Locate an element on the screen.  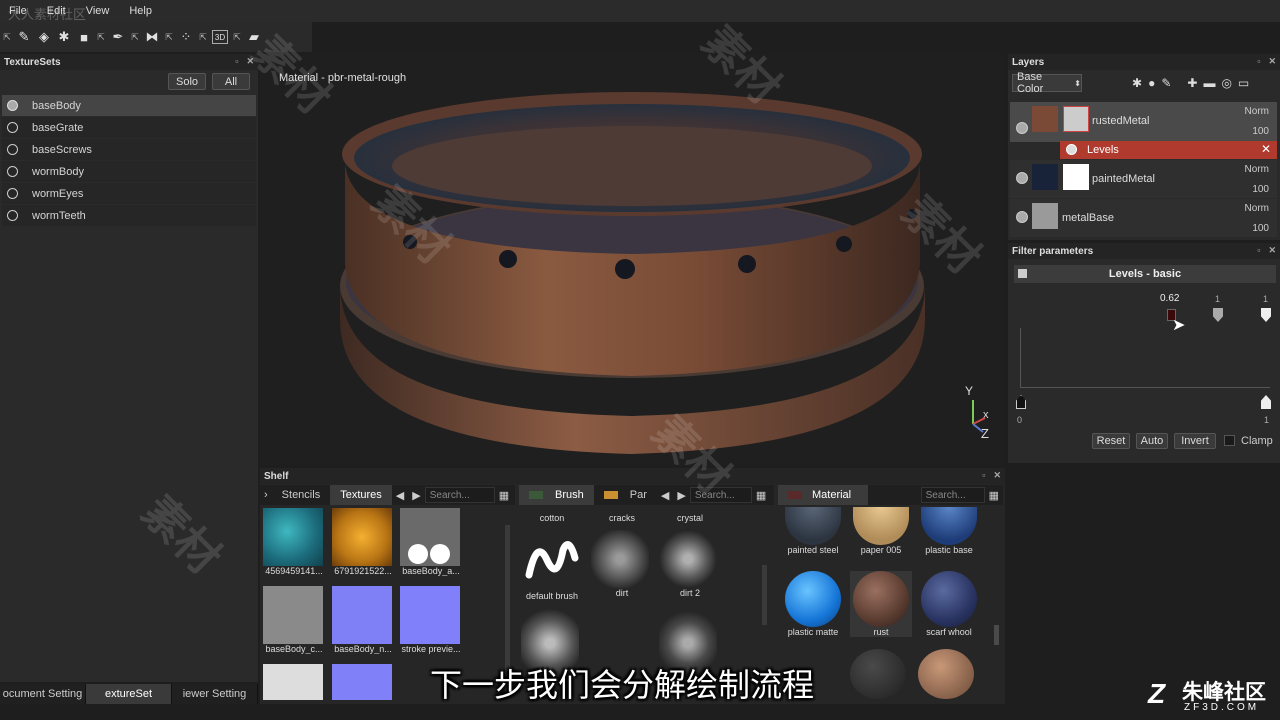
clamp-checkbox is located at coordinates (1229, 440).